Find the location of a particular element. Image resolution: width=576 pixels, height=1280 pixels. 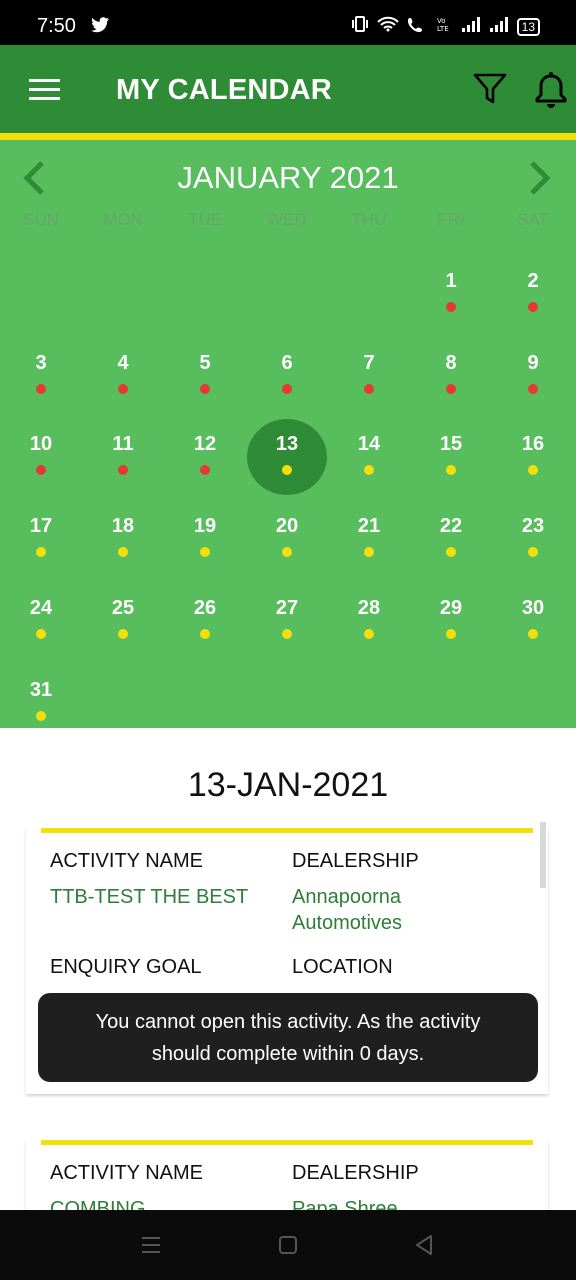

location-label: LOCATION is located at coordinates (342, 967).